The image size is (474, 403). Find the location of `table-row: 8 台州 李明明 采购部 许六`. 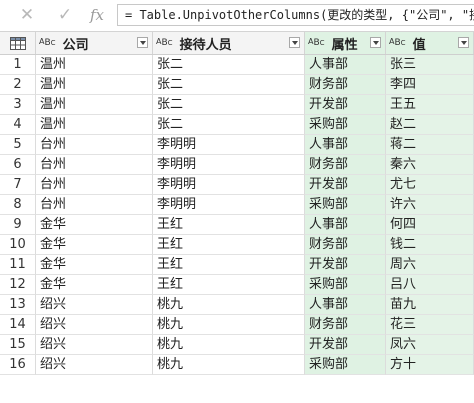

table-row: 8 台州 李明明 采购部 许六 is located at coordinates (237, 205).